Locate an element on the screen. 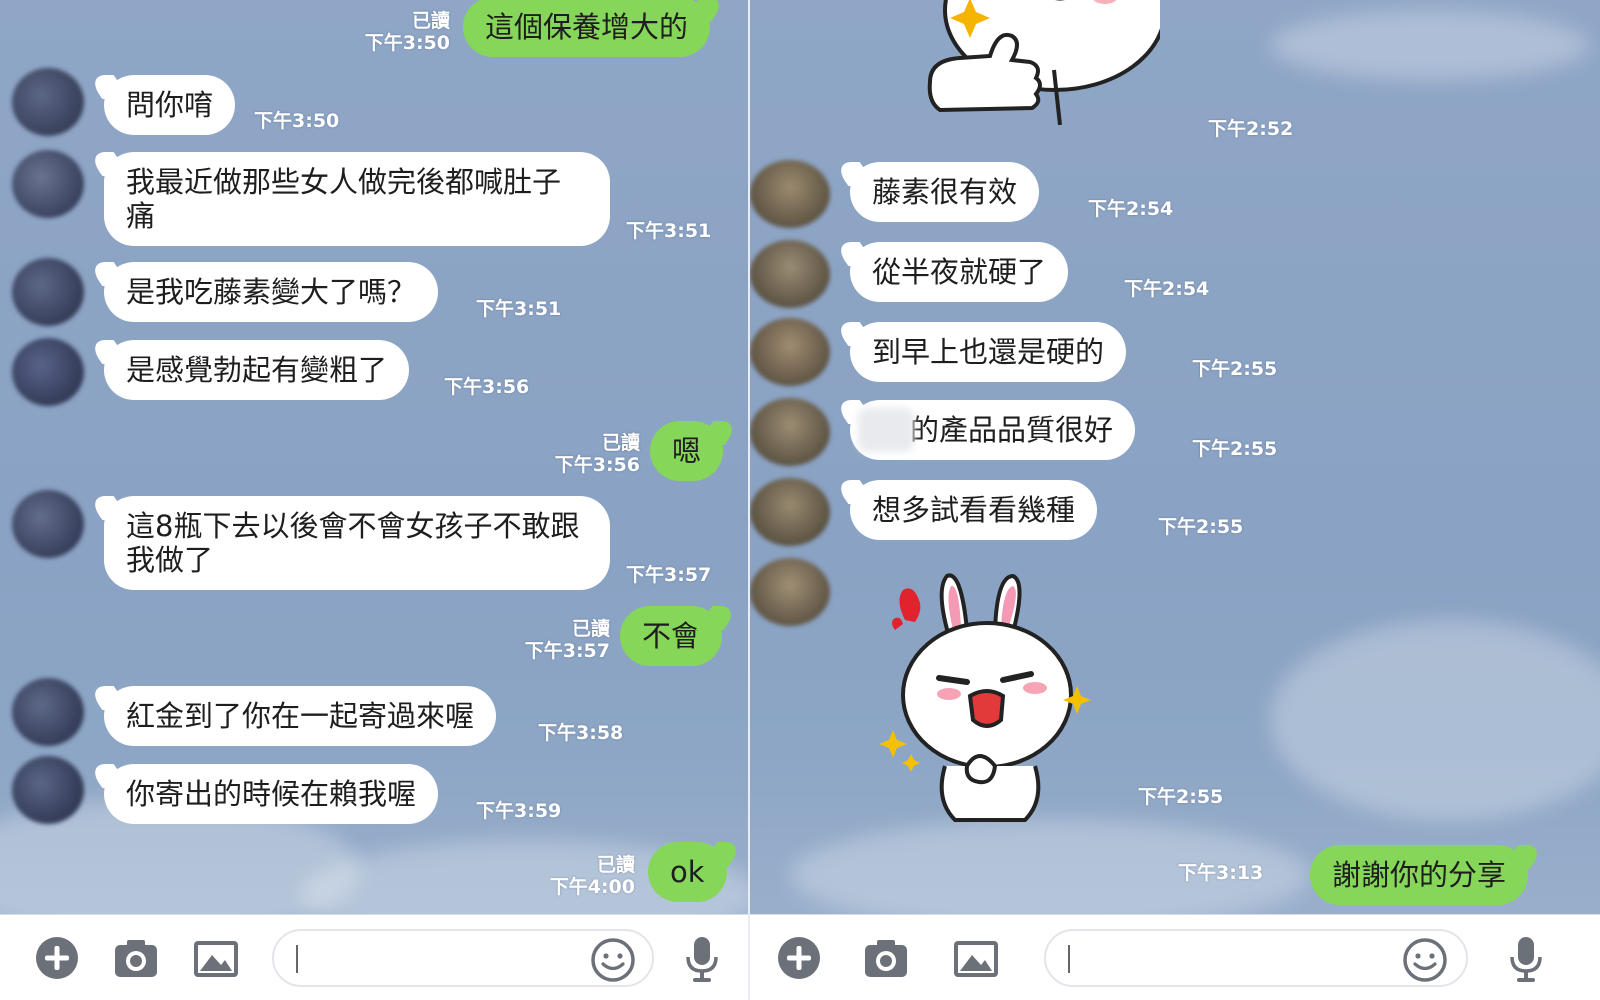 The width and height of the screenshot is (1600, 1000). sticker-thumbs-up is located at coordinates (1033, 63).